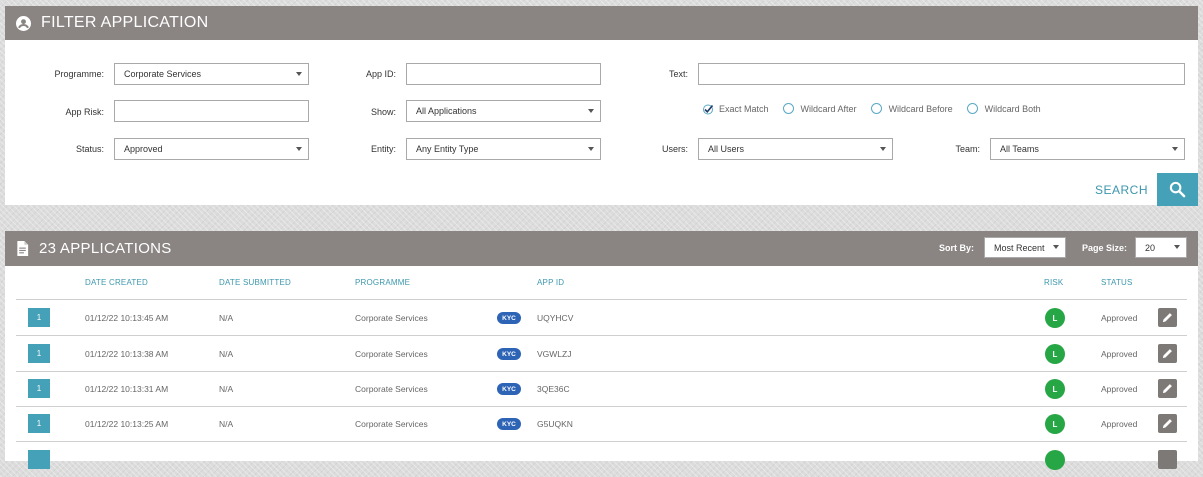 The height and width of the screenshot is (477, 1203). I want to click on search-button, so click(1177, 189).